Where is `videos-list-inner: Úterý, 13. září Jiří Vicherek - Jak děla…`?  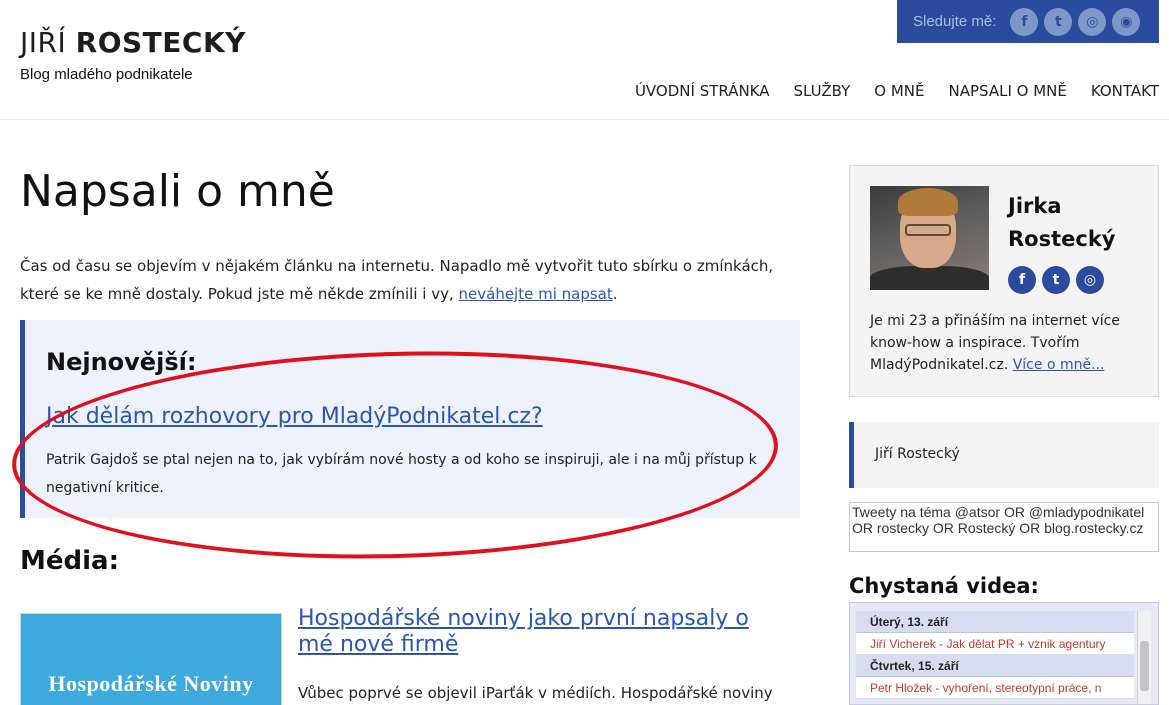
videos-list-inner: Úterý, 13. září Jiří Vicherek - Jak děla… is located at coordinates (995, 655).